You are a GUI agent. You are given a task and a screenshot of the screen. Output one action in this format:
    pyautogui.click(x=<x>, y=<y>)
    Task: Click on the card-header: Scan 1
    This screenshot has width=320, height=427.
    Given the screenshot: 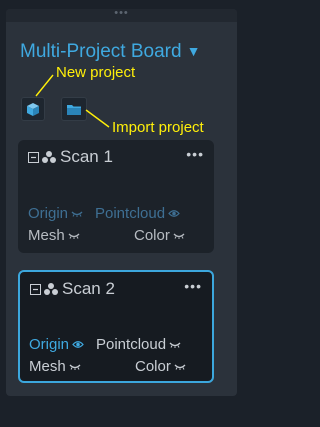 What is the action you would take?
    pyautogui.click(x=70, y=157)
    